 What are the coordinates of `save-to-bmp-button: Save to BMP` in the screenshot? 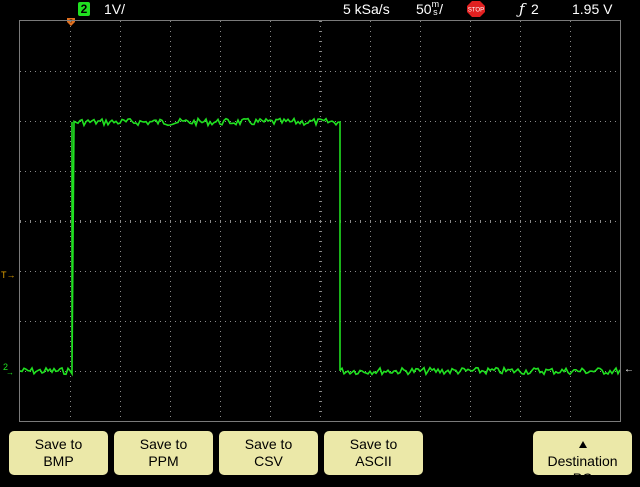 It's located at (58, 453).